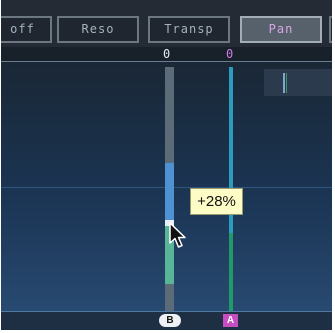 The width and height of the screenshot is (335, 333). What do you see at coordinates (26, 29) in the screenshot?
I see `off-button: off` at bounding box center [26, 29].